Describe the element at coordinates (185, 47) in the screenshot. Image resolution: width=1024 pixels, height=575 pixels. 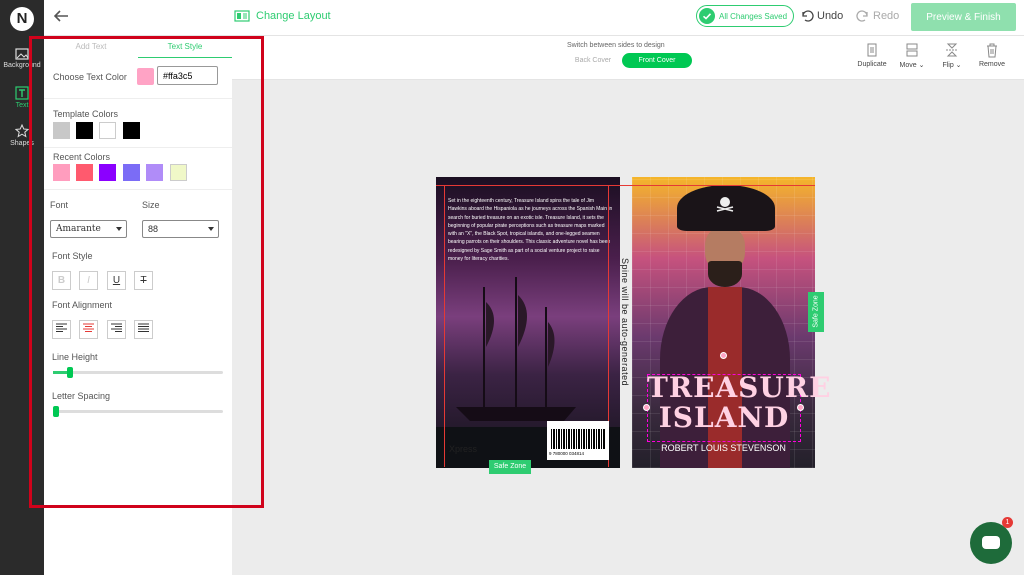
I see `tab-text-style: Text Style` at that location.